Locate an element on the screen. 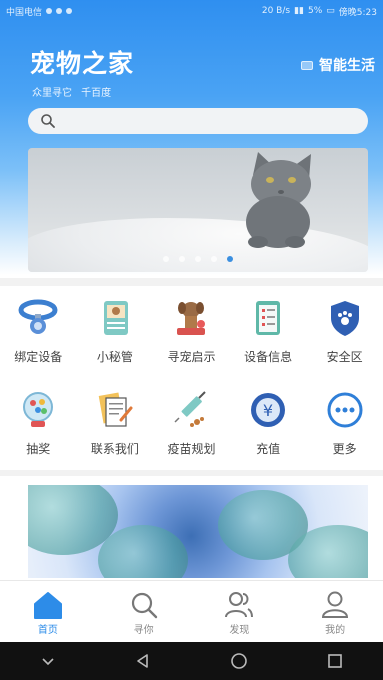  cat-photo is located at coordinates (278, 200).